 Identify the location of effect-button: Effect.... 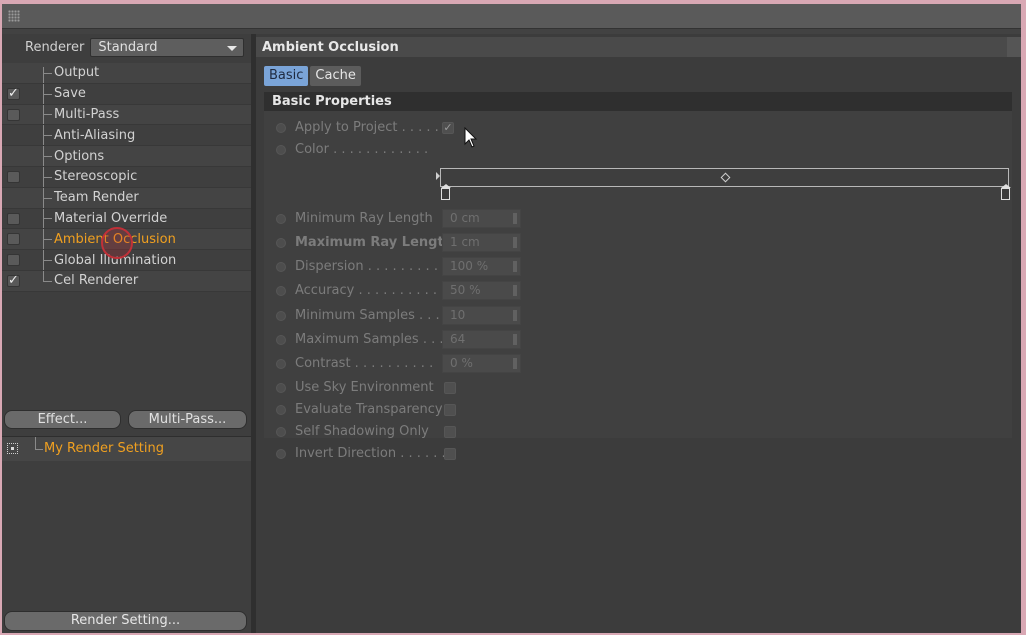
(62, 419).